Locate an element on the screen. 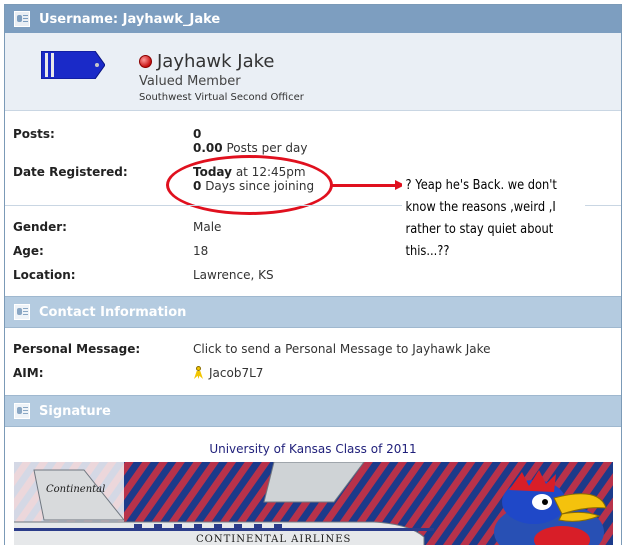  aim-running-man-icon is located at coordinates (199, 372).